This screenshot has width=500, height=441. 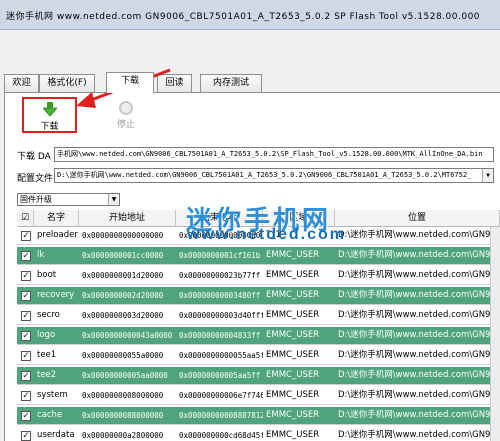 What do you see at coordinates (220, 375) in the screenshot?
I see `cell-end: 0x00000000005aa5ff` at bounding box center [220, 375].